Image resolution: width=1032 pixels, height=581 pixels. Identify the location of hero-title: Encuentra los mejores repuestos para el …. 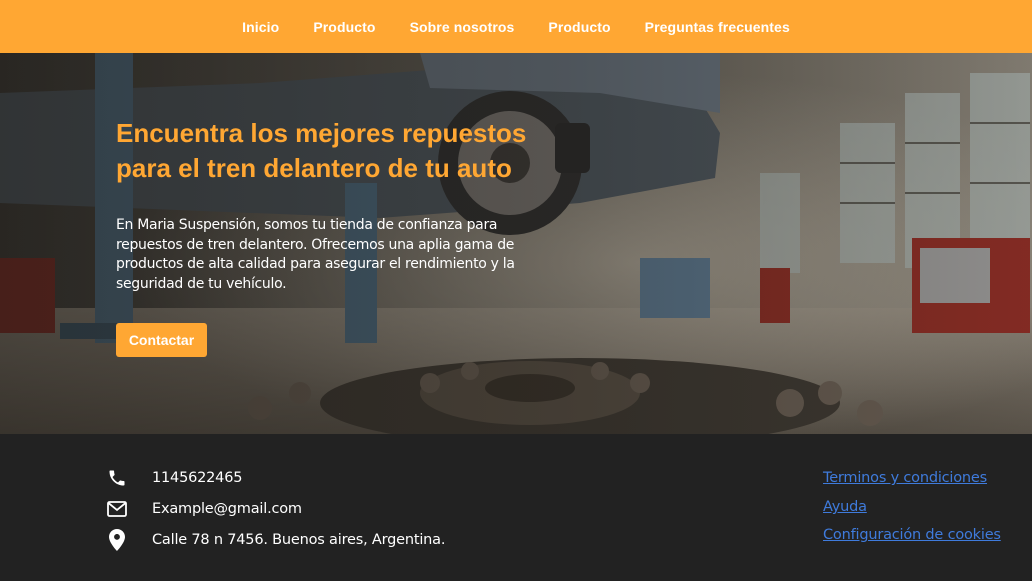
(321, 150).